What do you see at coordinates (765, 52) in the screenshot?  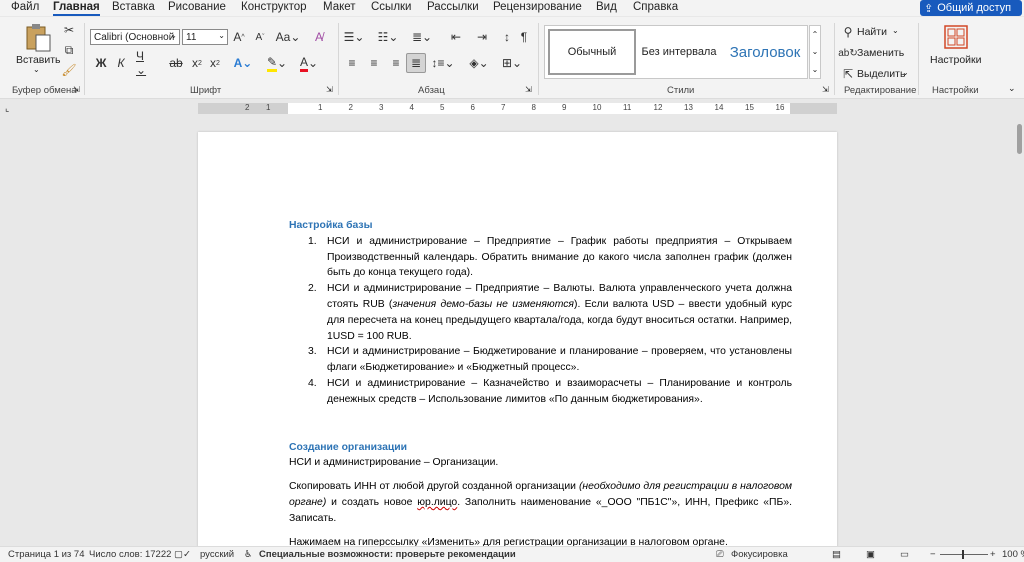 I see `style-heading: Заголовок` at bounding box center [765, 52].